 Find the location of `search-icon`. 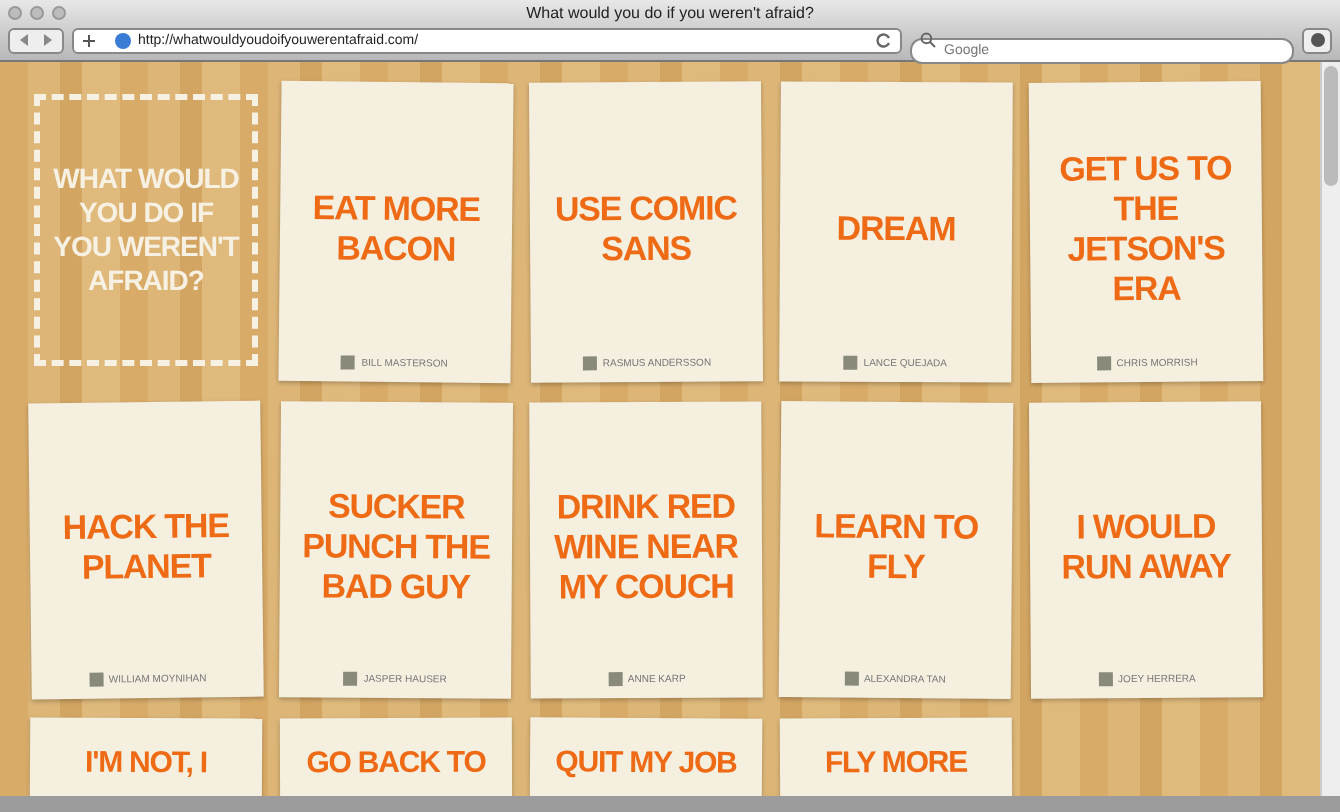

search-icon is located at coordinates (928, 40).